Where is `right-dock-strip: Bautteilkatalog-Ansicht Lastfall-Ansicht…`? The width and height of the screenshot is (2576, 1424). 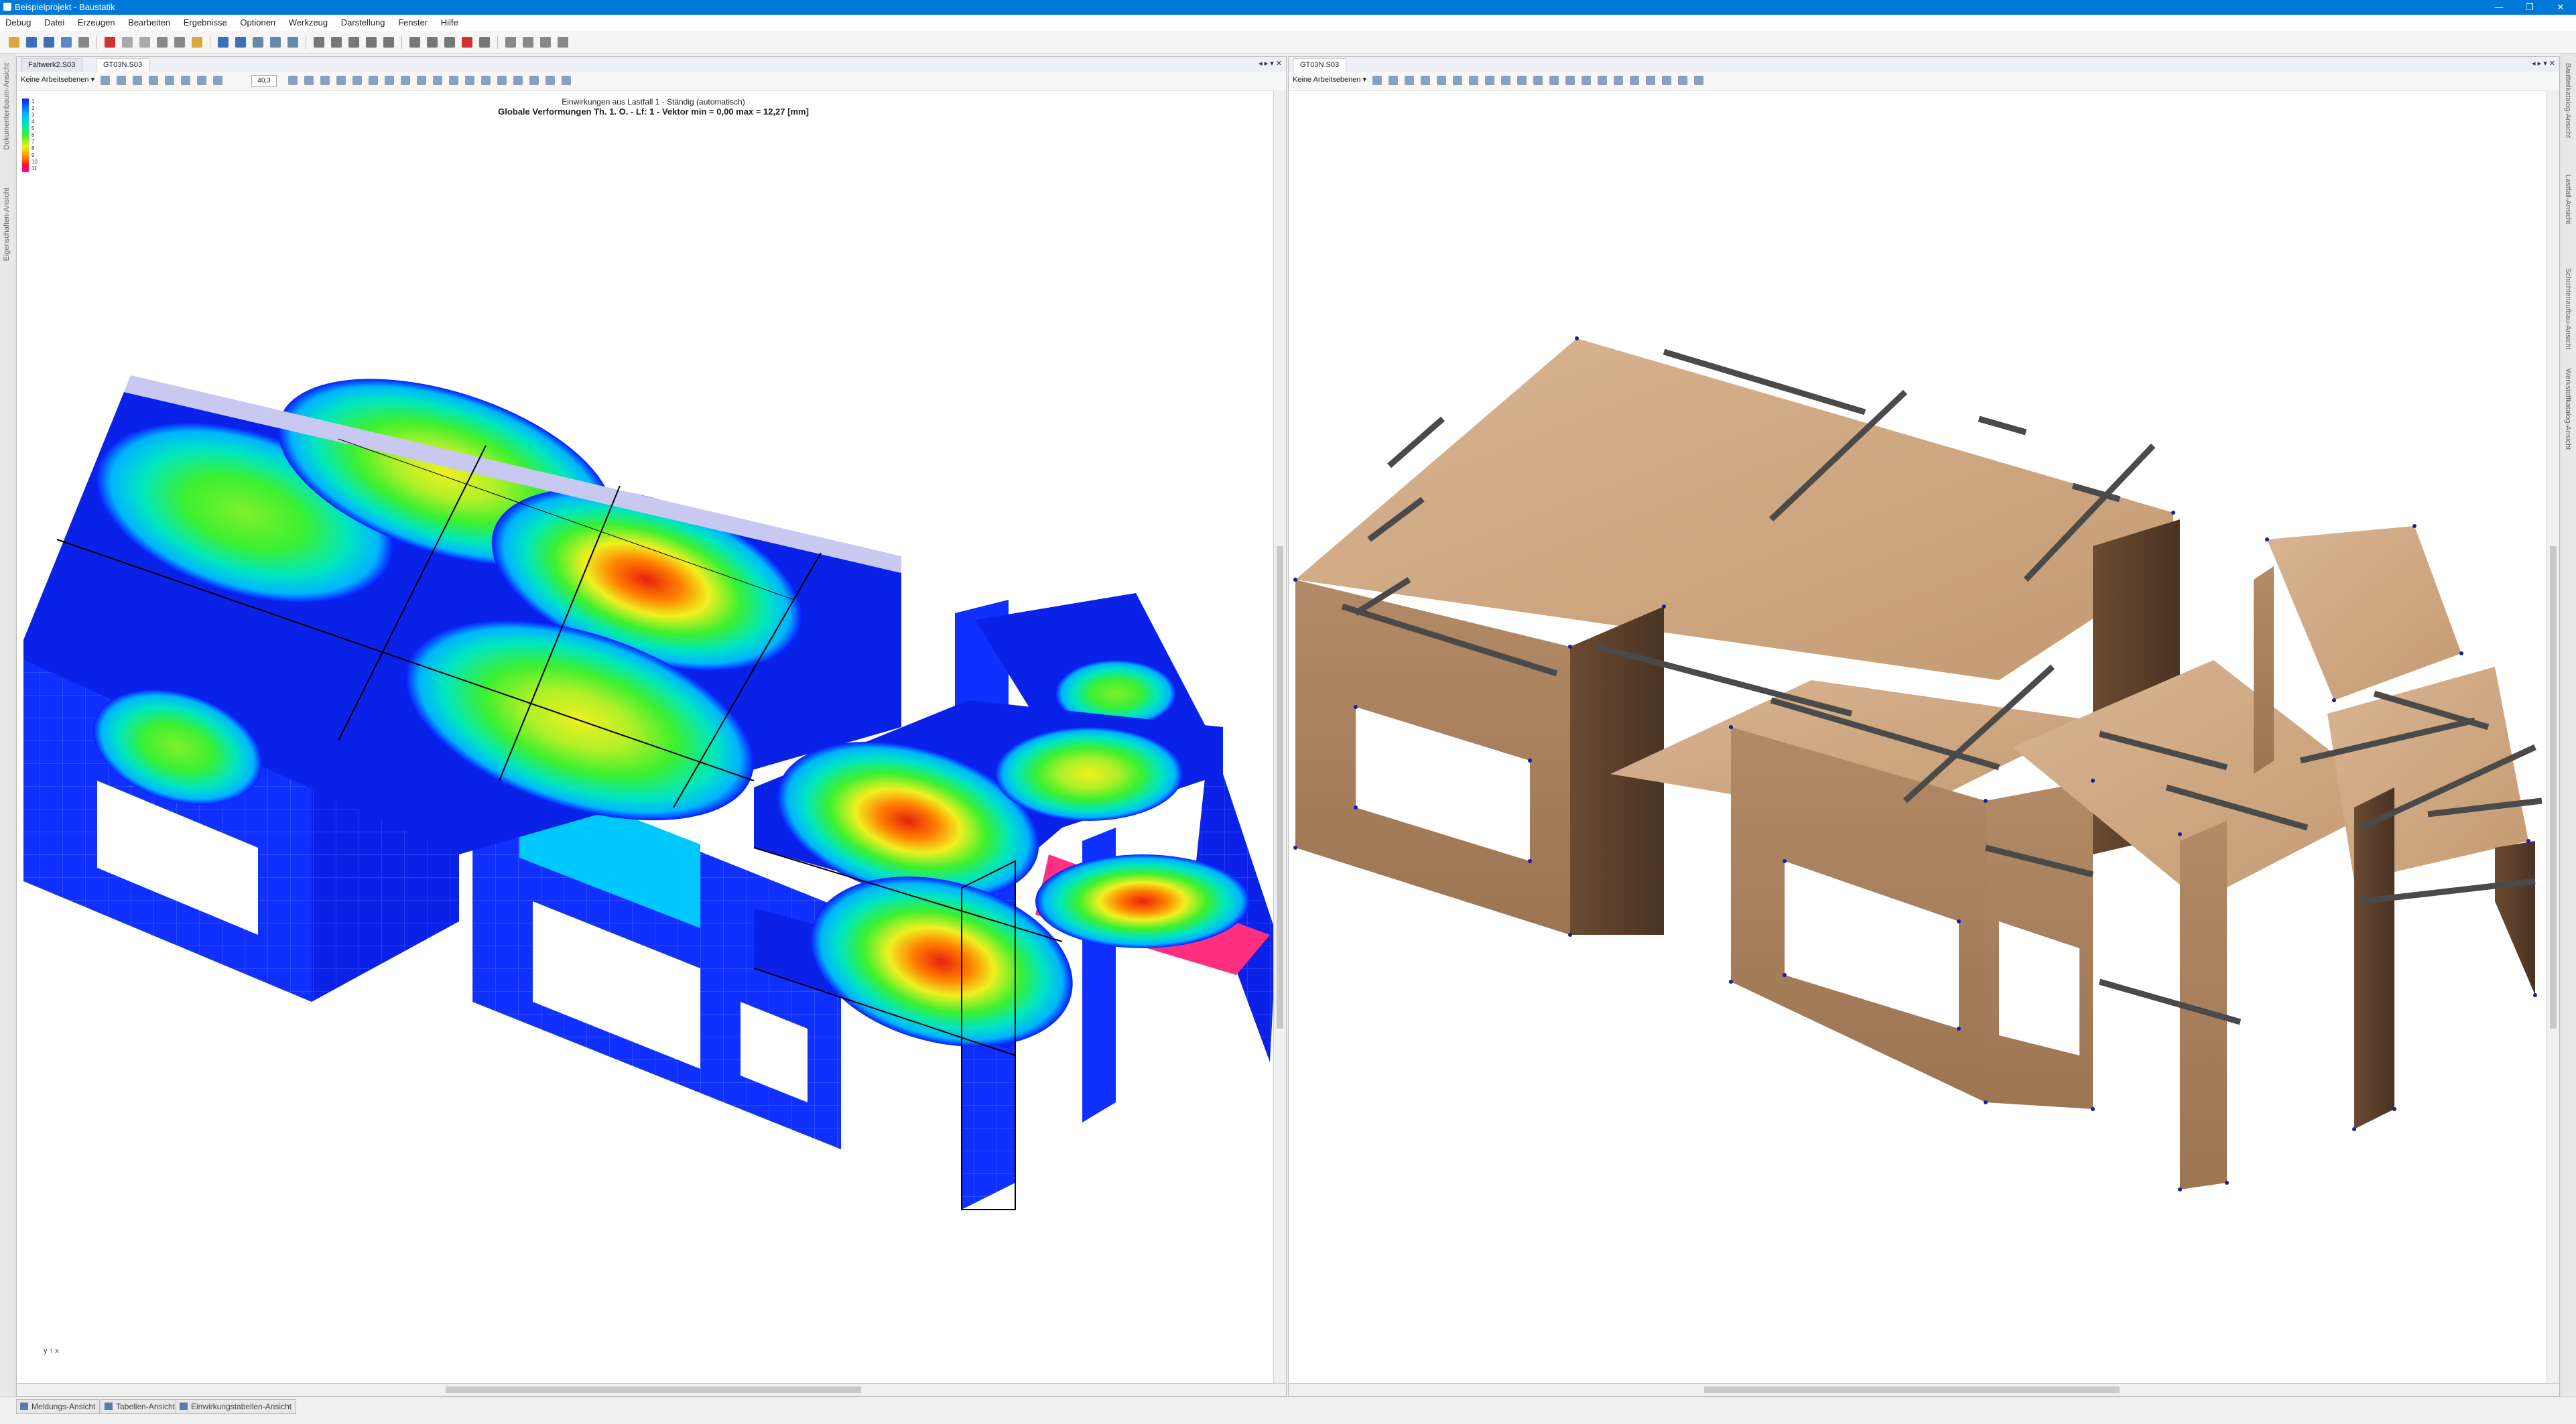 right-dock-strip: Bautteilkatalog-Ansicht Lastfall-Ansicht… is located at coordinates (2568, 725).